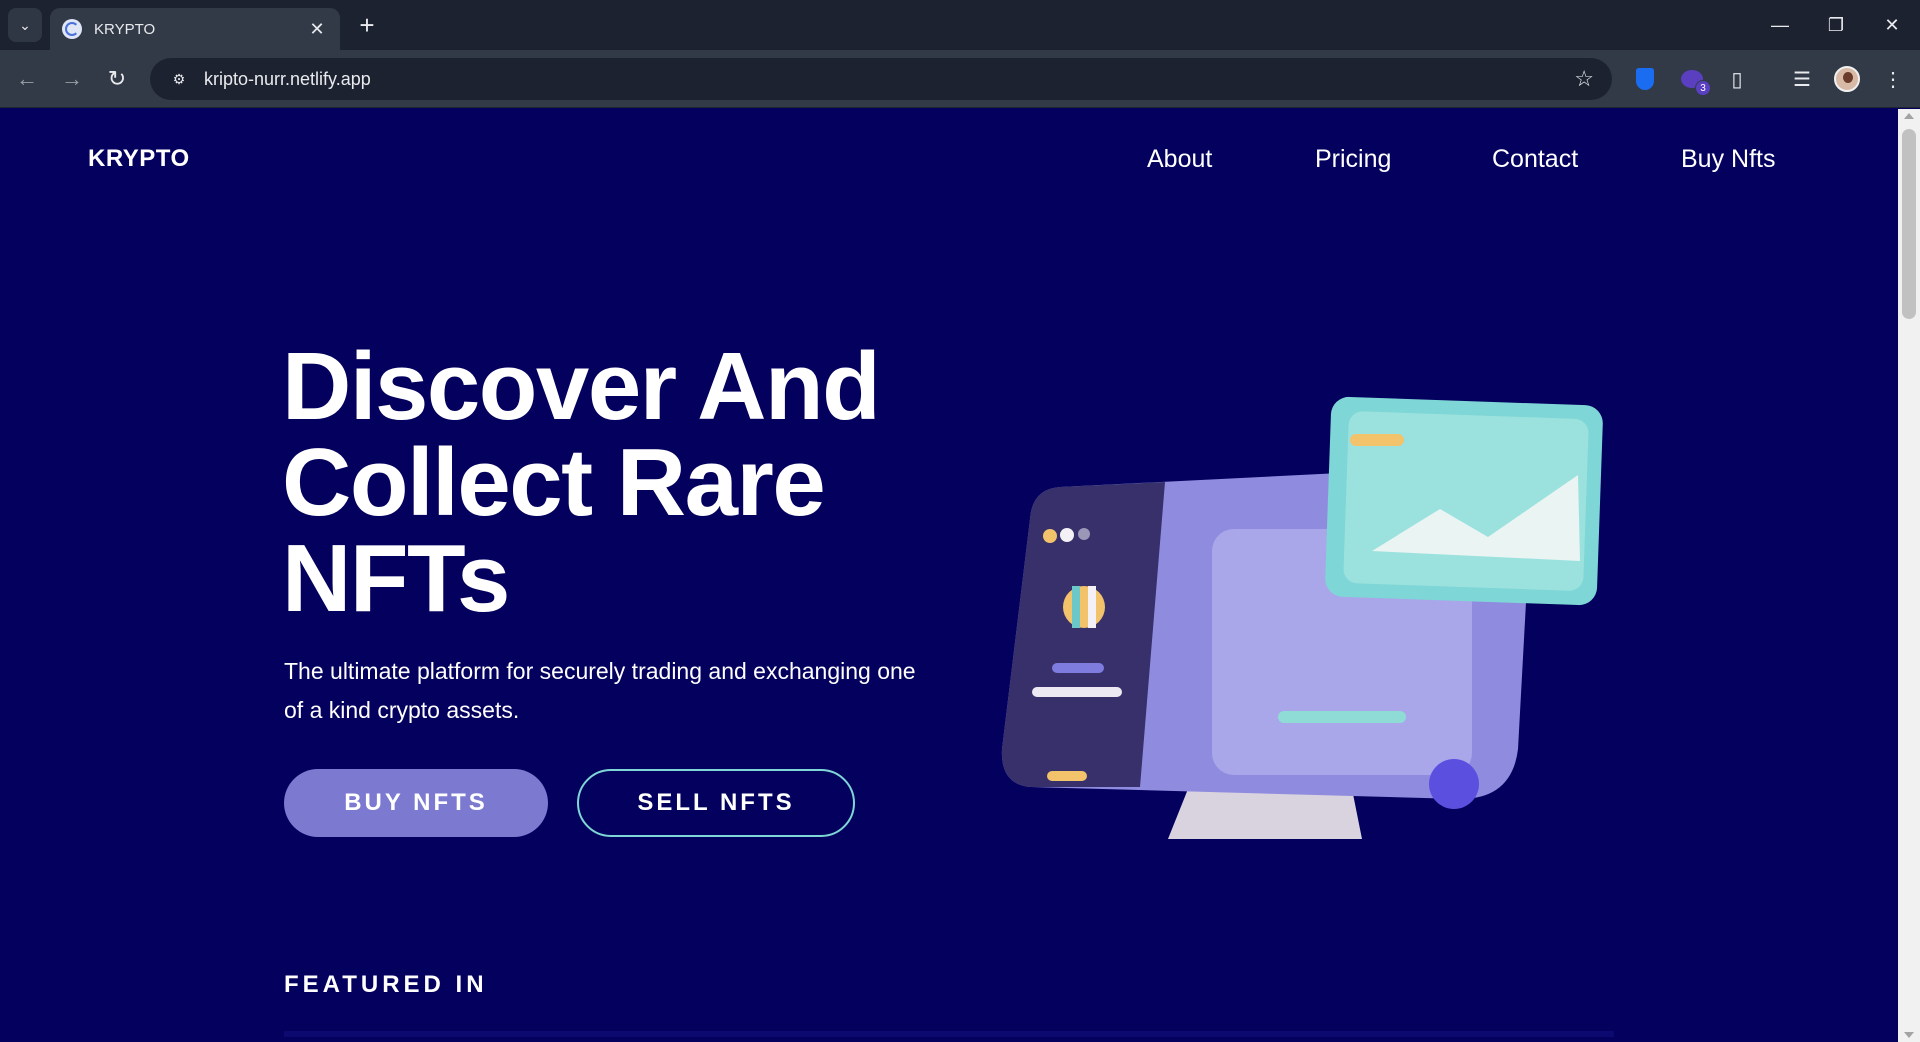 The image size is (1920, 1042). What do you see at coordinates (139, 159) in the screenshot?
I see `site-logo: KRYPTO` at bounding box center [139, 159].